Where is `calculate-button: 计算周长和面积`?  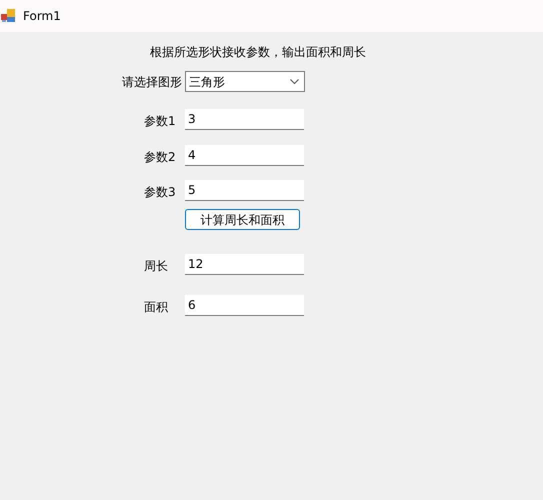
calculate-button: 计算周长和面积 is located at coordinates (242, 219).